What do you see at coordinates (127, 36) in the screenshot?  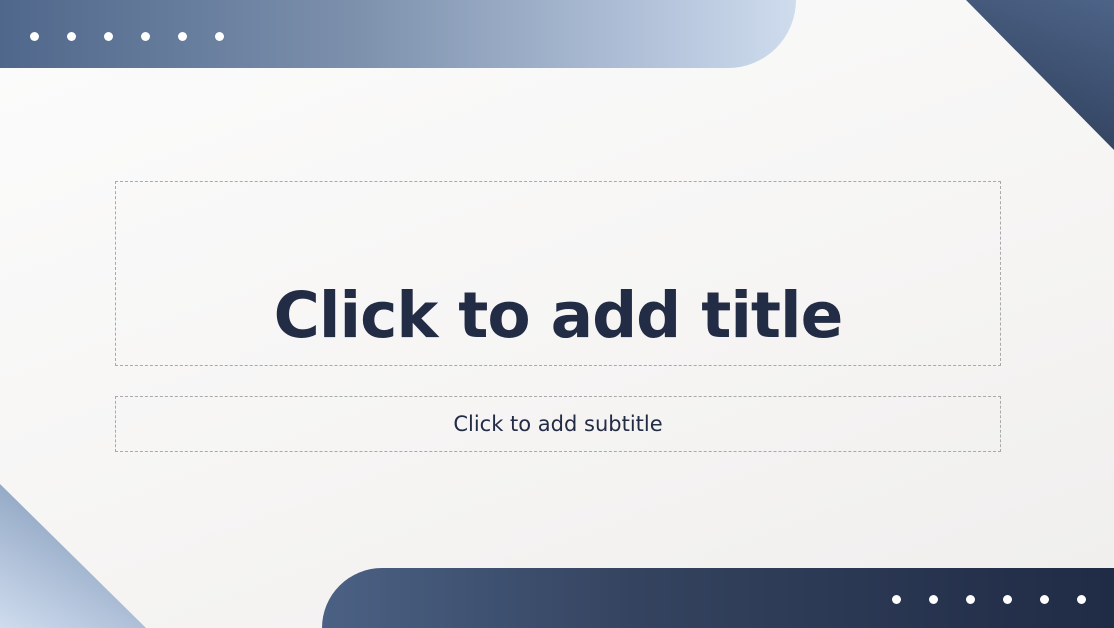 I see `top-dot-row` at bounding box center [127, 36].